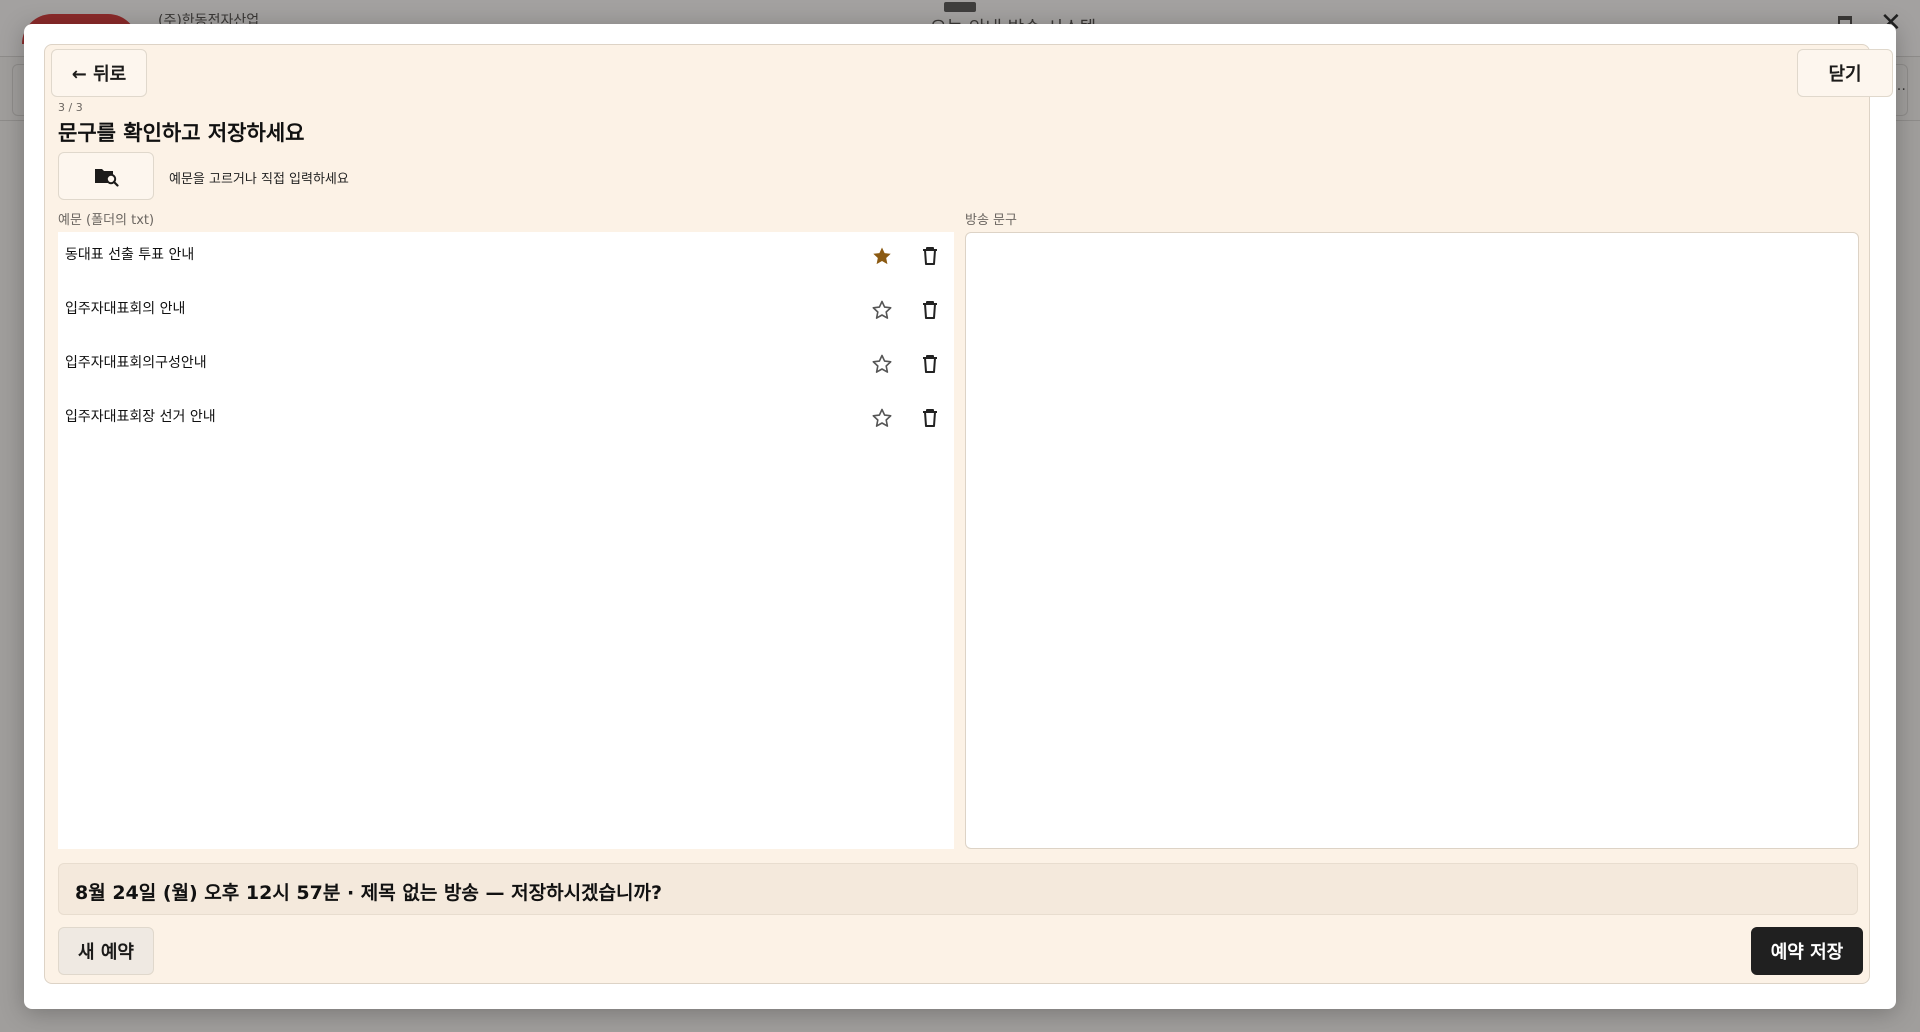 This screenshot has width=1920, height=1032. Describe the element at coordinates (882, 256) in the screenshot. I see `star-filled-icon` at that location.